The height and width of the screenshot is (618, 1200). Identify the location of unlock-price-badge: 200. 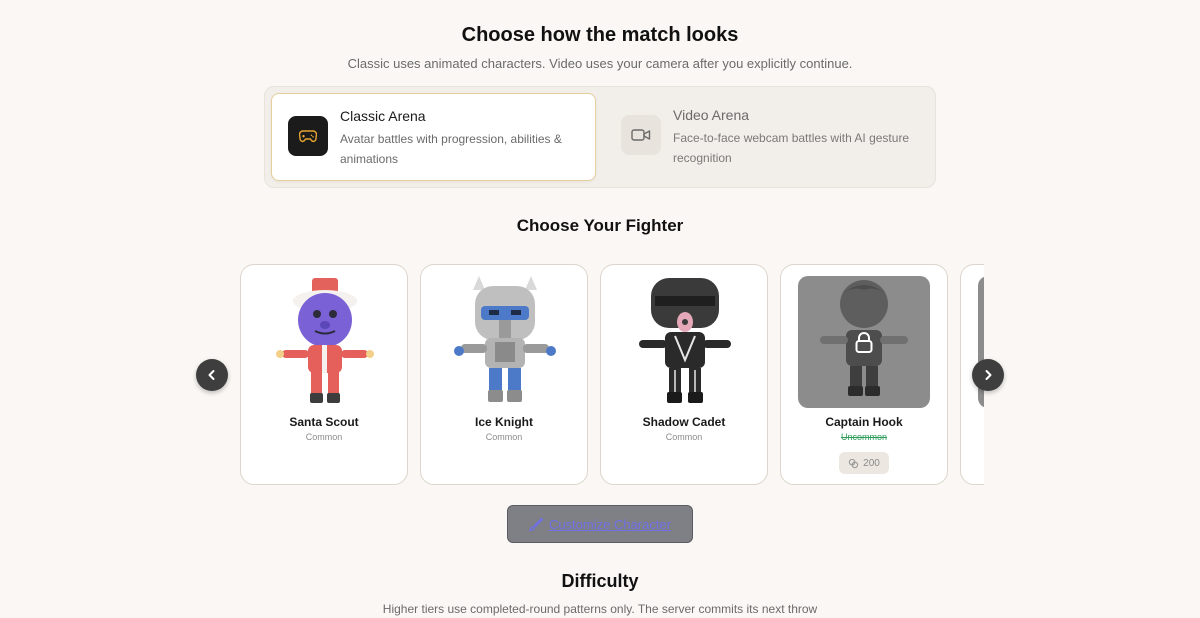
(864, 463).